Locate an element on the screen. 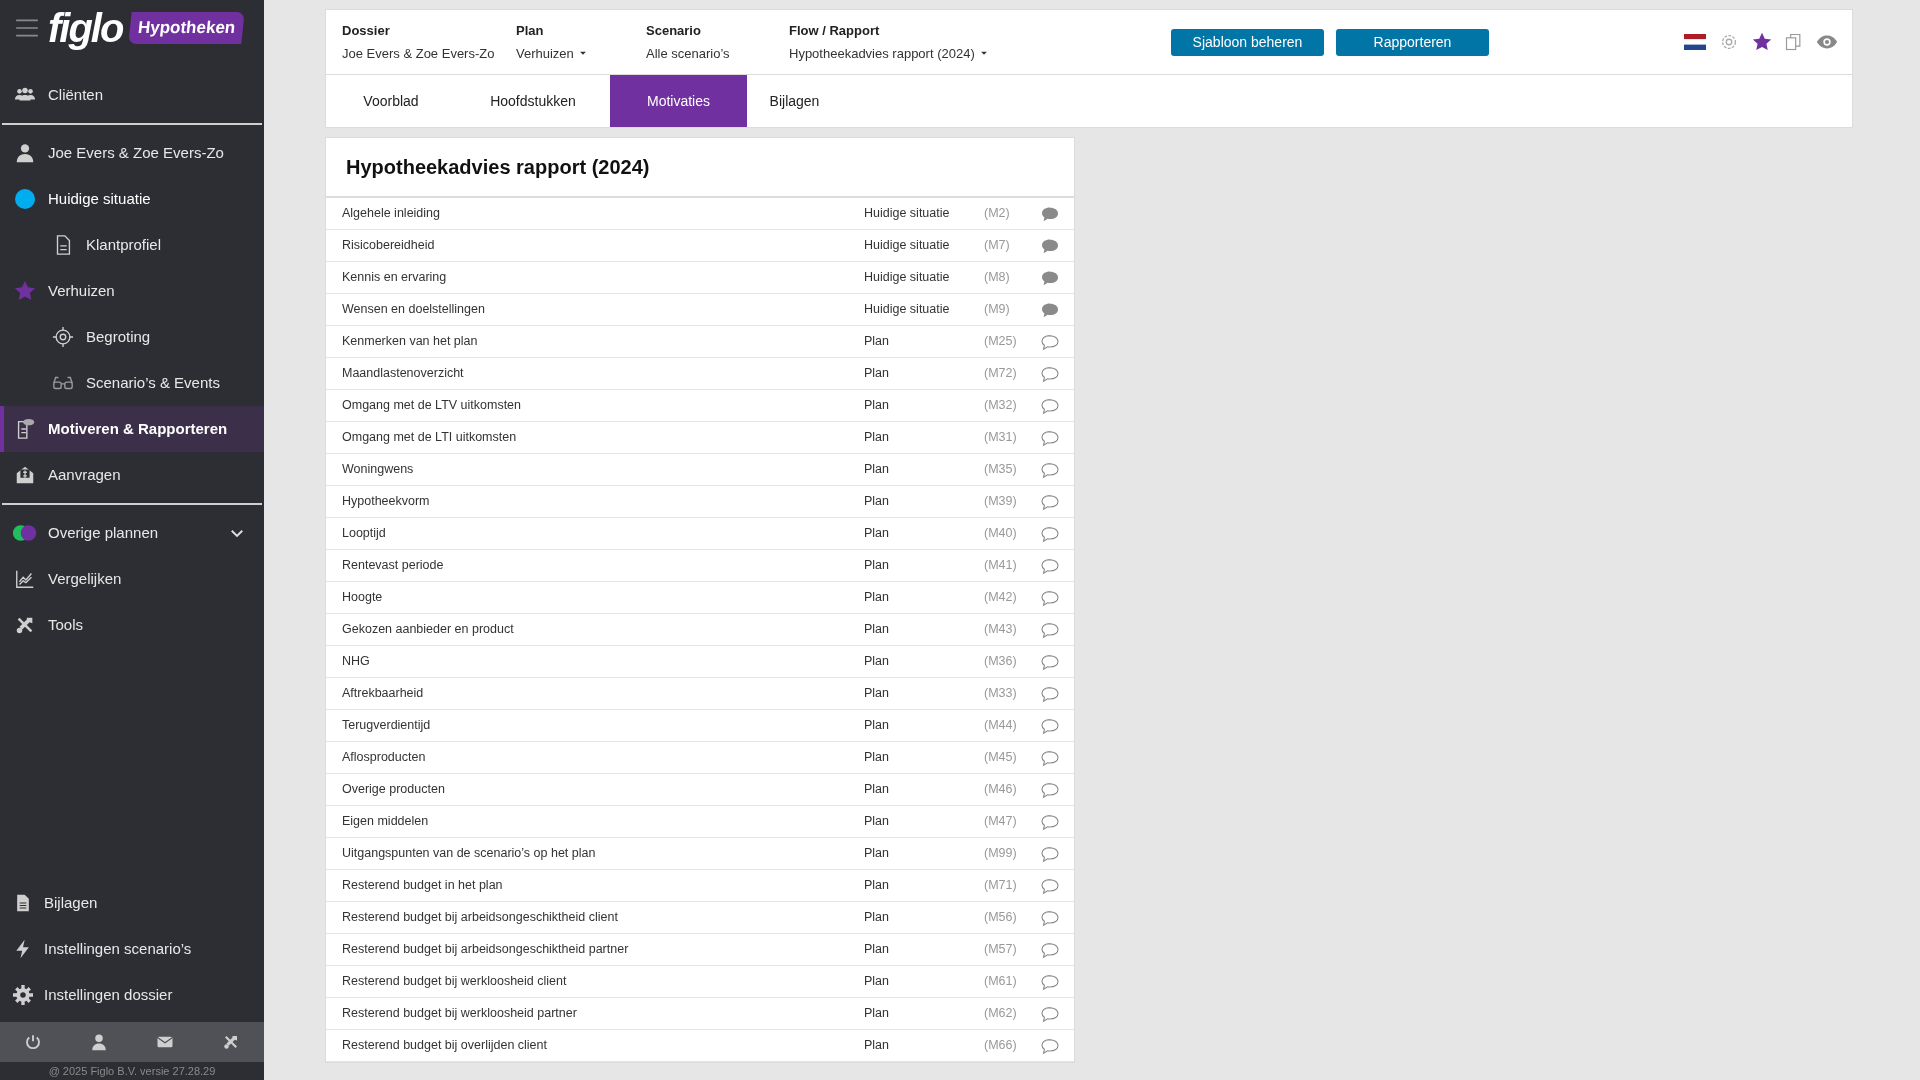 This screenshot has height=1080, width=1920. dropdown: Hypotheekadvies rapport (2024) is located at coordinates (889, 53).